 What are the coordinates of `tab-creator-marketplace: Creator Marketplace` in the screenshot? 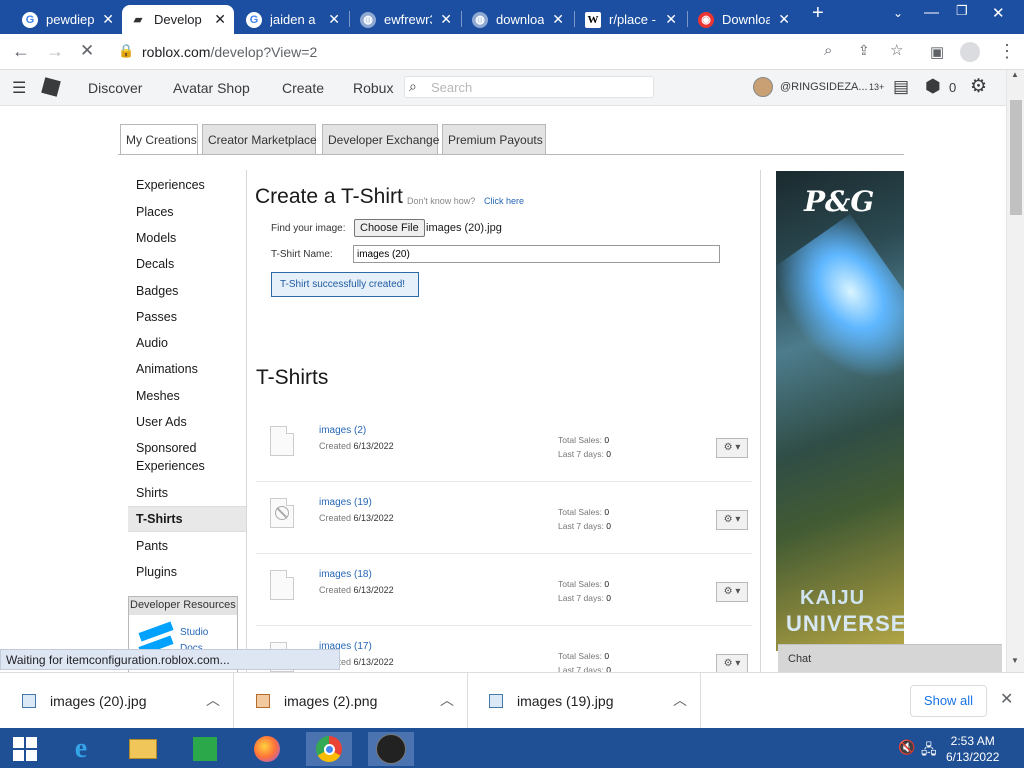 It's located at (259, 139).